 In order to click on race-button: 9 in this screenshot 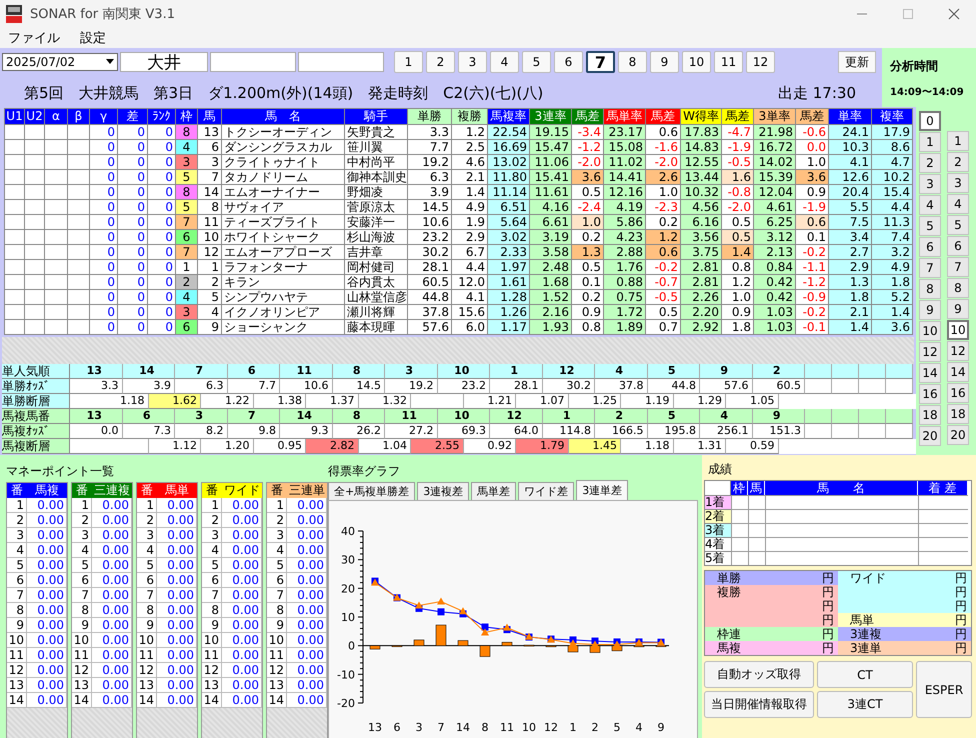, I will do `click(664, 62)`.